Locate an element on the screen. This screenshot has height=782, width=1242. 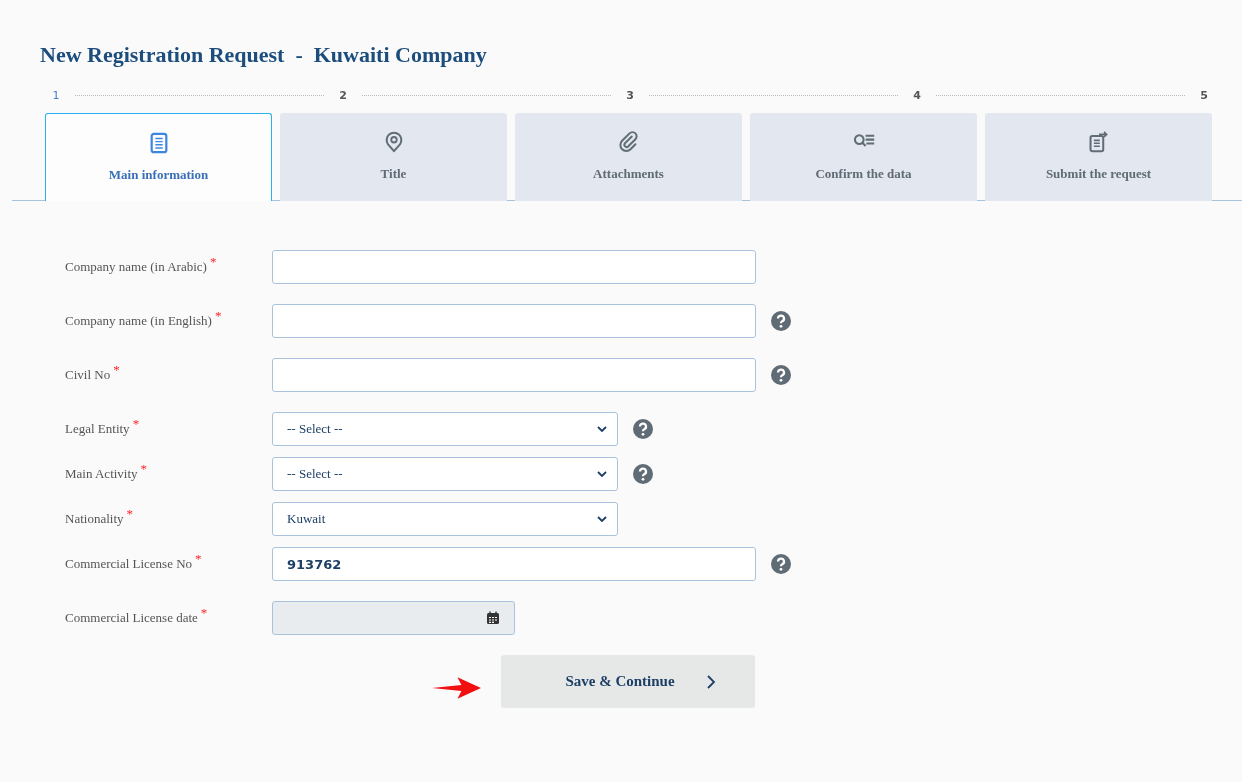
document-arrow-icon is located at coordinates (1098, 142).